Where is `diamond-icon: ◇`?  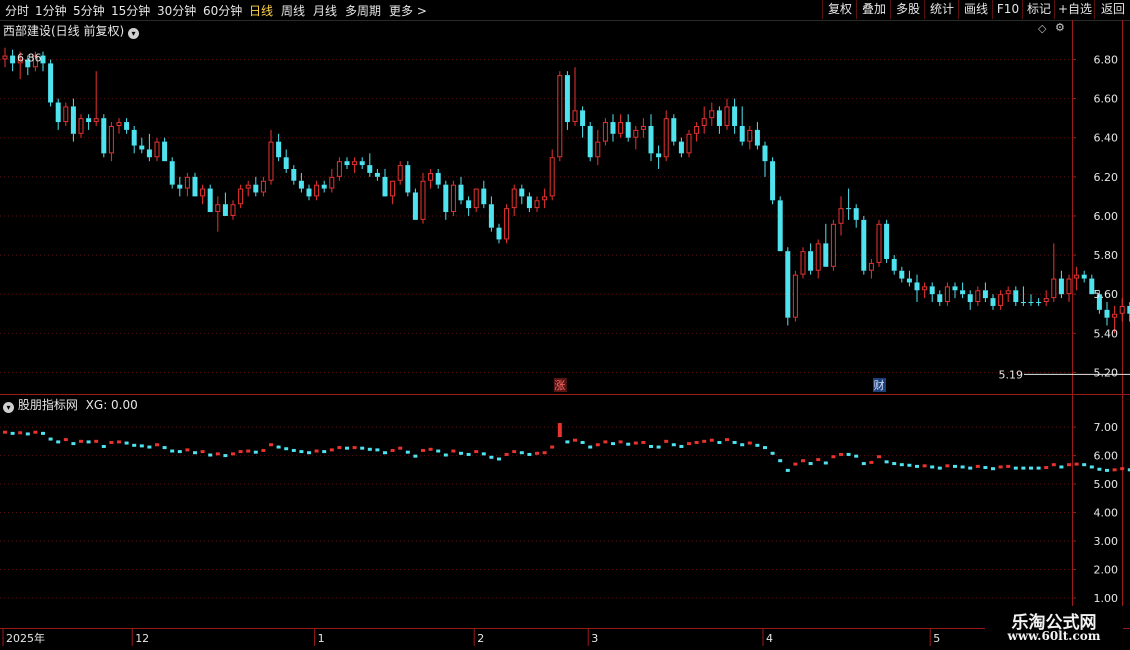 diamond-icon: ◇ is located at coordinates (1042, 28).